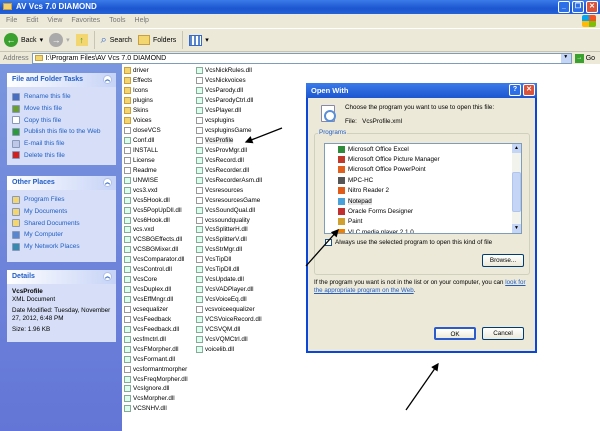 The image size is (600, 431). What do you see at coordinates (229, 319) in the screenshot?
I see `file-item: VCSVoiceRecord.dll` at bounding box center [229, 319].